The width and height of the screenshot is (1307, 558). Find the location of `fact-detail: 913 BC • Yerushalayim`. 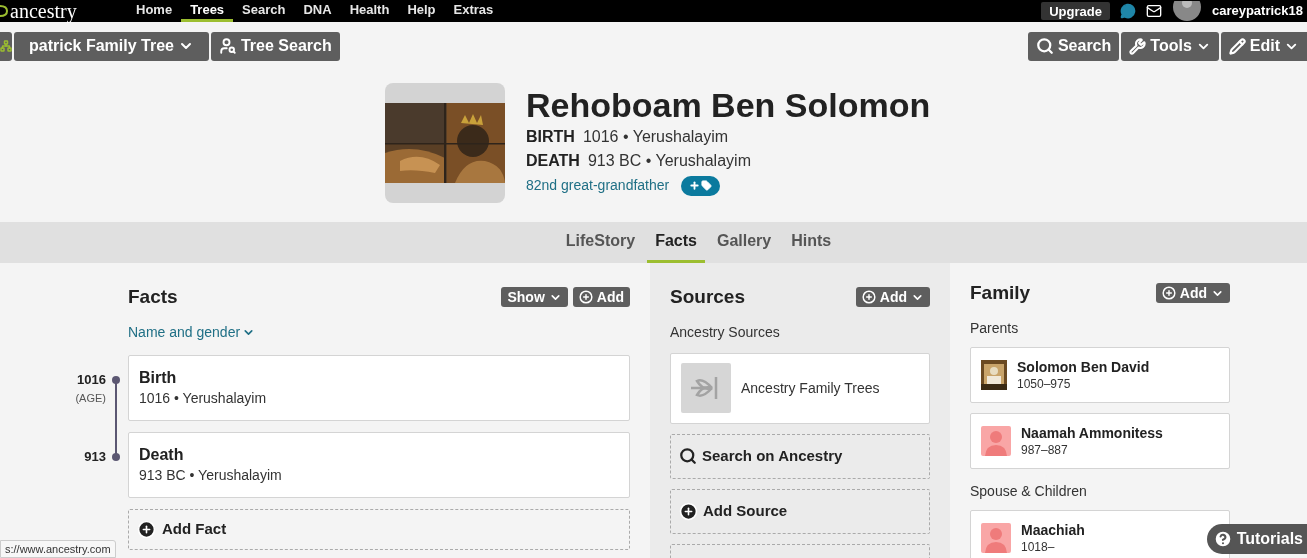

fact-detail: 913 BC • Yerushalayim is located at coordinates (211, 475).